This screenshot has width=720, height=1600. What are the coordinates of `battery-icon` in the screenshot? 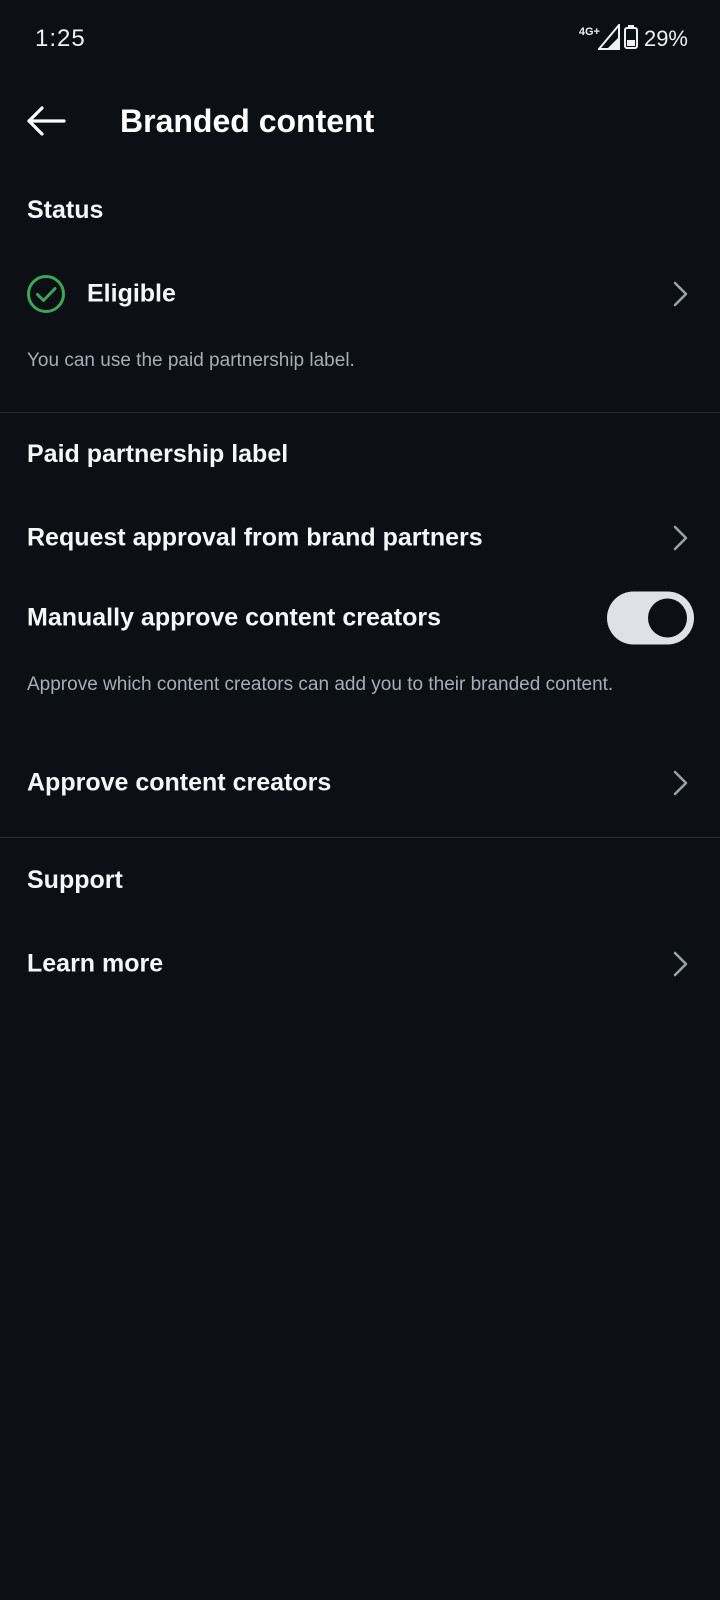 It's located at (630, 39).